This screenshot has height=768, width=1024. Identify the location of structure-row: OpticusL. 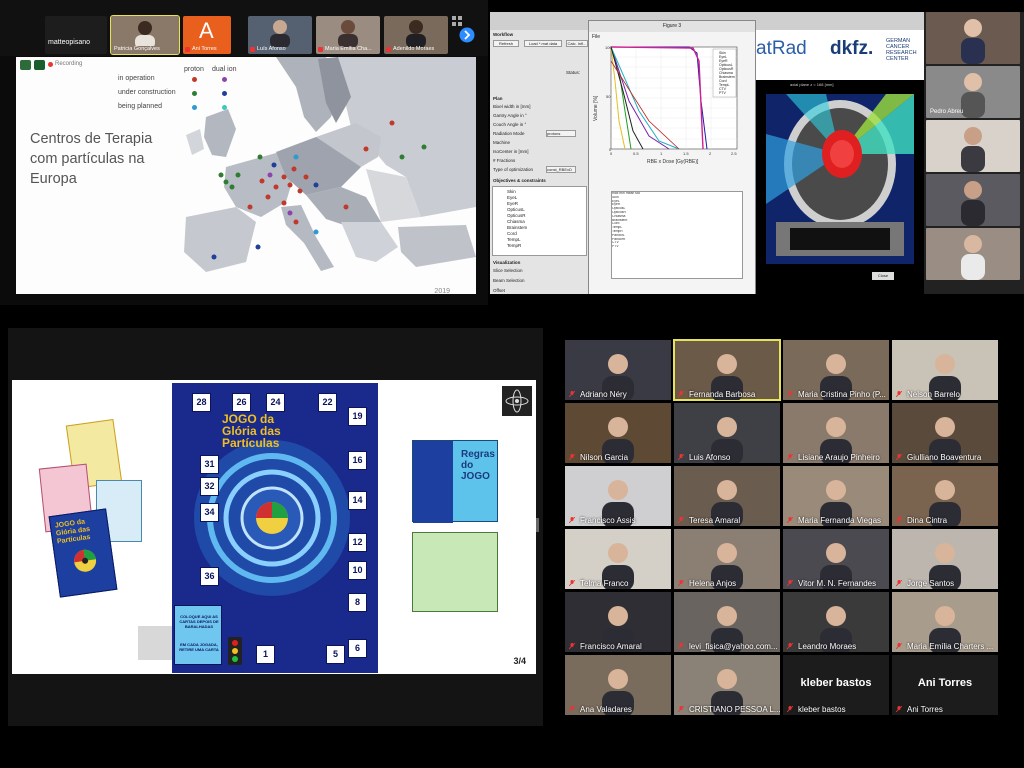
(516, 209).